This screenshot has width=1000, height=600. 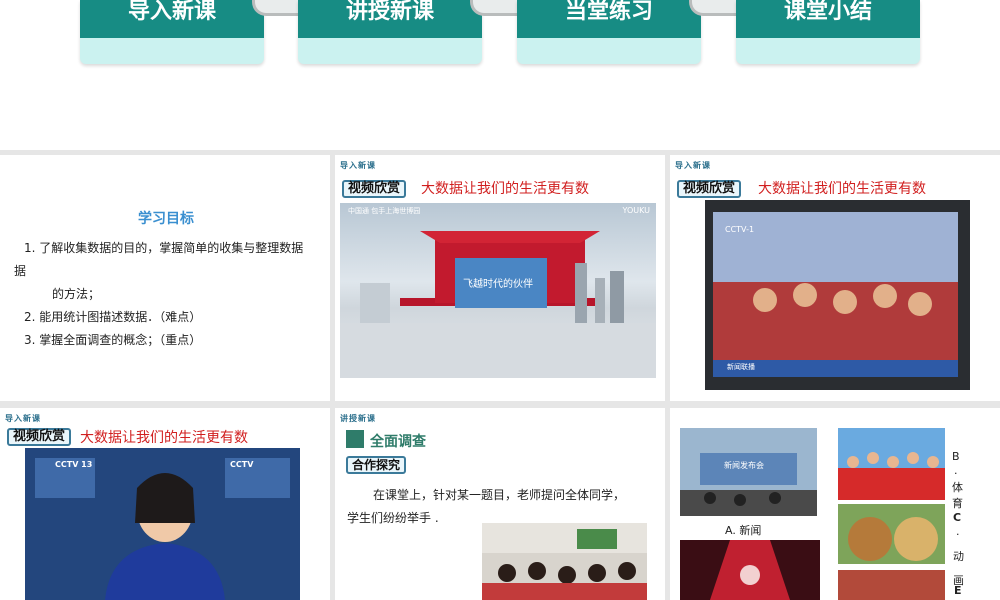 I want to click on cartoon-bears-photo, so click(x=891, y=534).